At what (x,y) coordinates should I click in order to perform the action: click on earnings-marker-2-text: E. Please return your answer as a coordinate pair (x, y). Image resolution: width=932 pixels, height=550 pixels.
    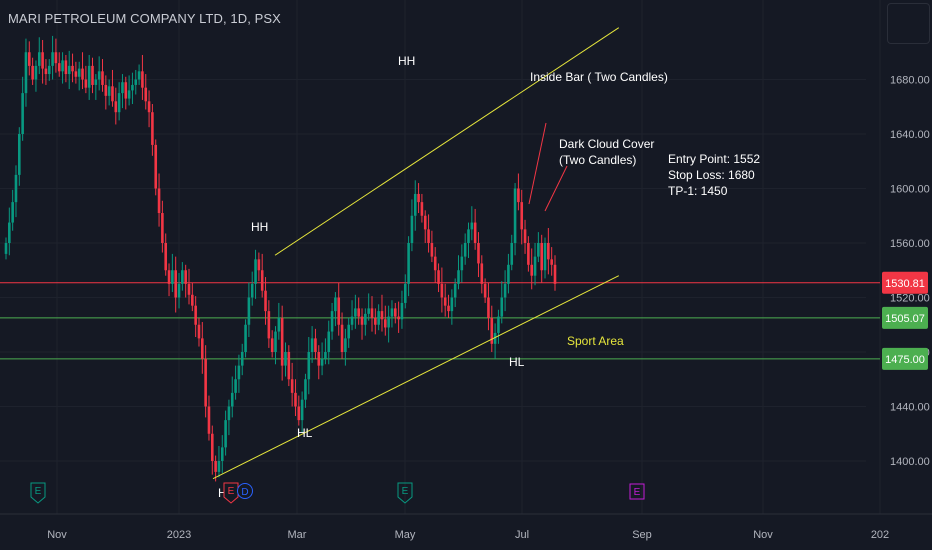
    Looking at the image, I should click on (231, 491).